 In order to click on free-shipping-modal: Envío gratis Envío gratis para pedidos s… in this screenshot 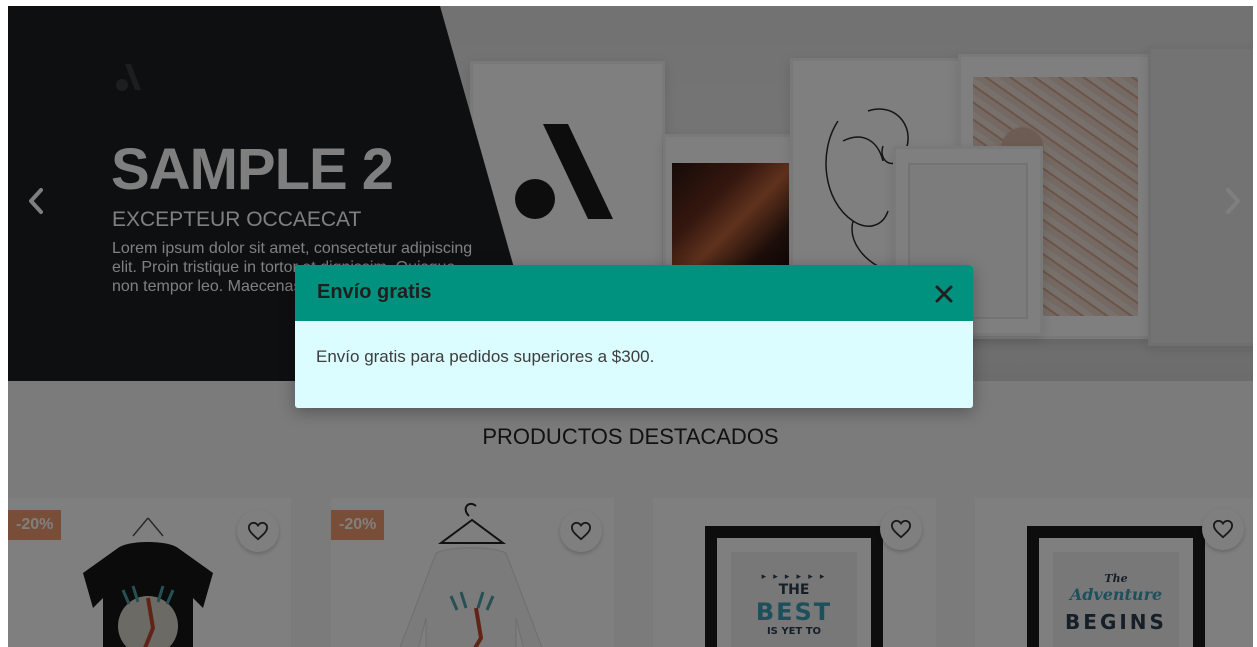, I will do `click(634, 336)`.